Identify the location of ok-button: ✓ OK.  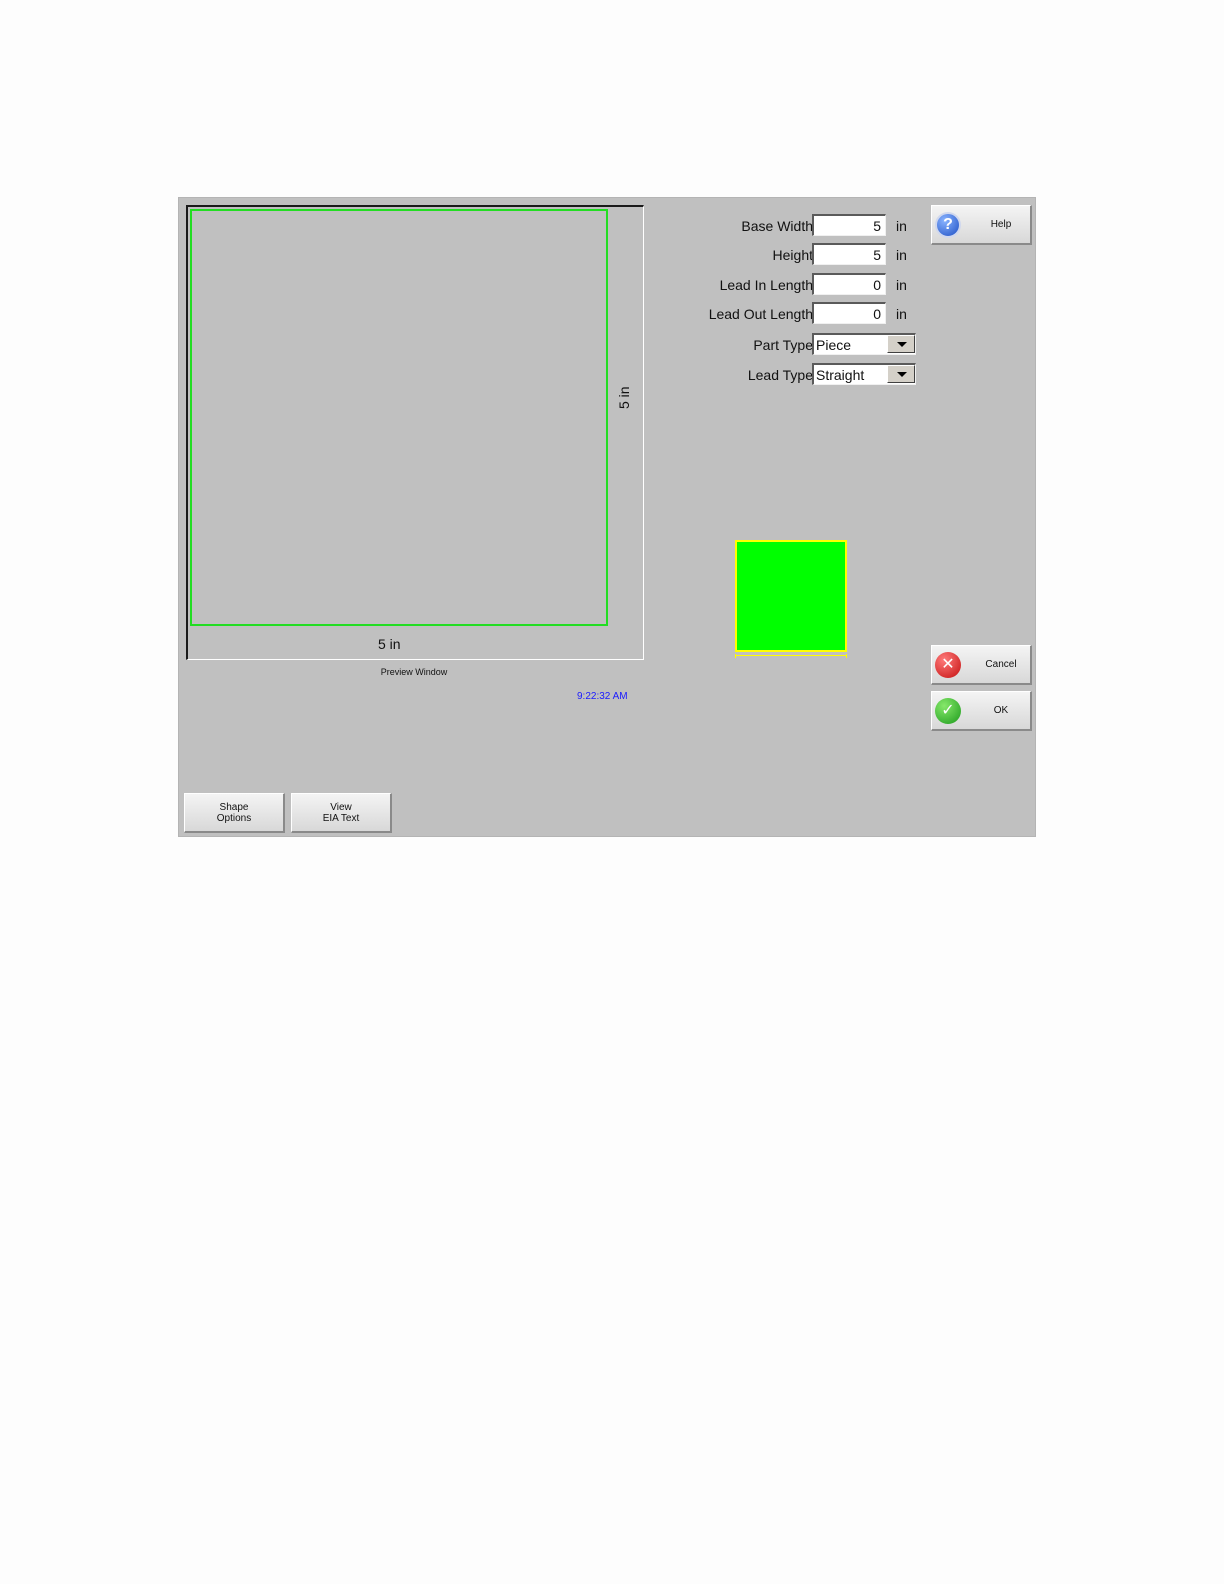
(981, 711).